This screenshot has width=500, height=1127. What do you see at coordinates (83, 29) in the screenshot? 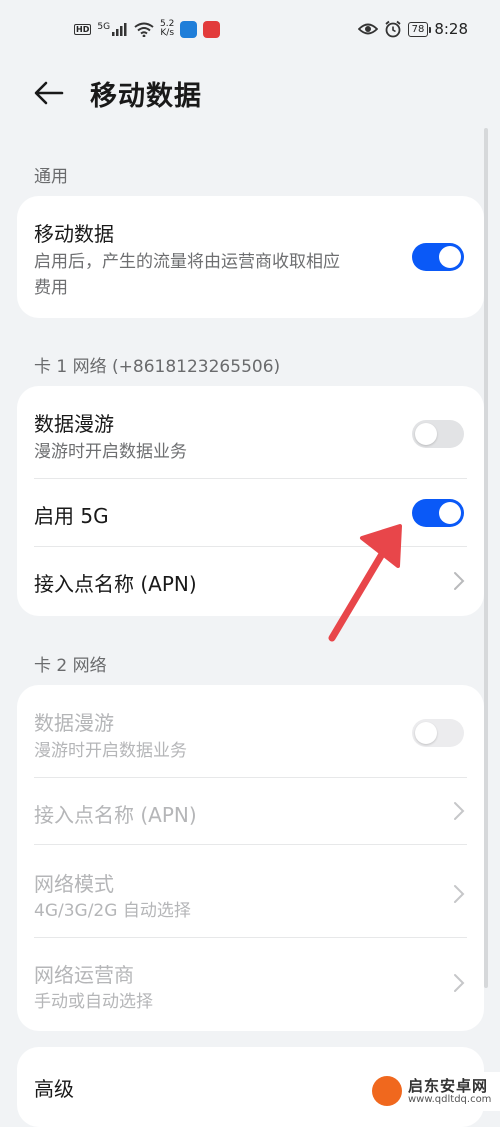
I see `hd-badge: HD` at bounding box center [83, 29].